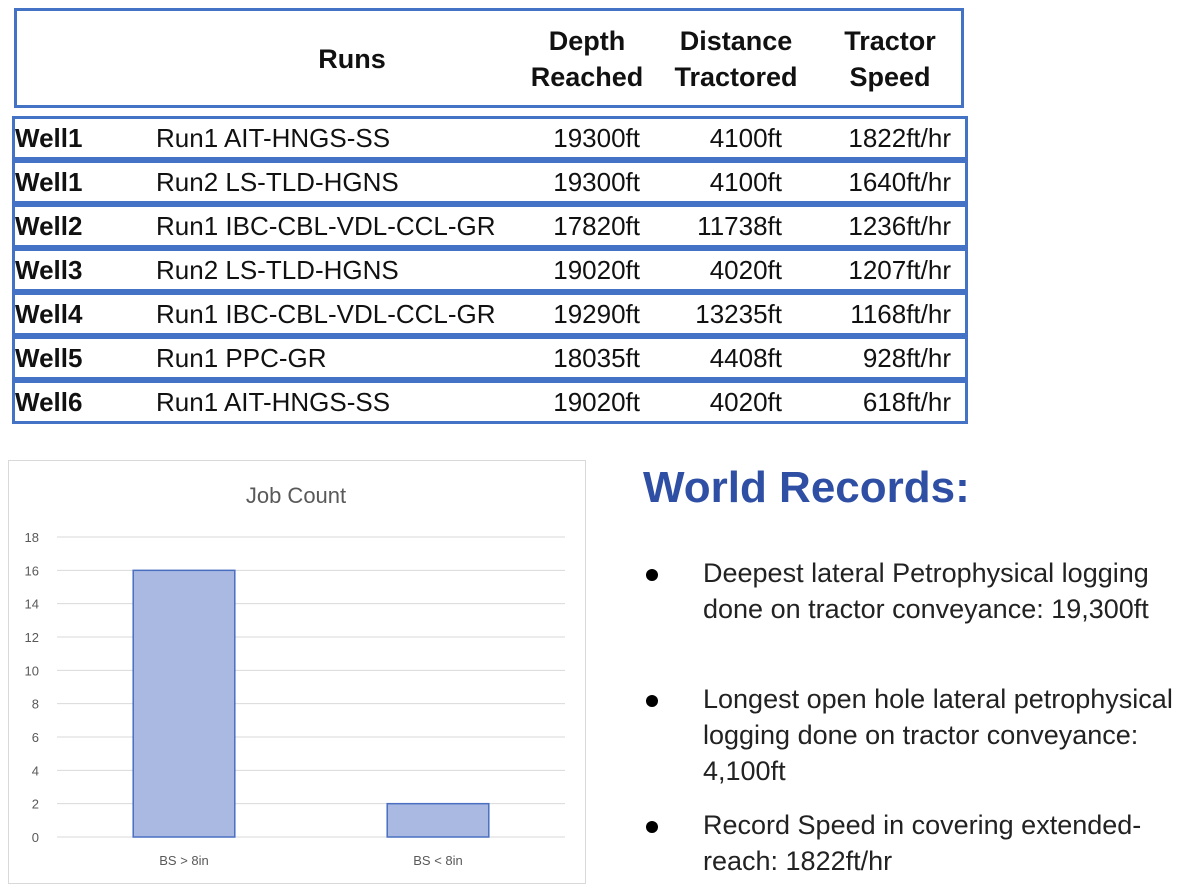 The height and width of the screenshot is (892, 1200). What do you see at coordinates (32, 670) in the screenshot?
I see `y-tick-label: 10` at bounding box center [32, 670].